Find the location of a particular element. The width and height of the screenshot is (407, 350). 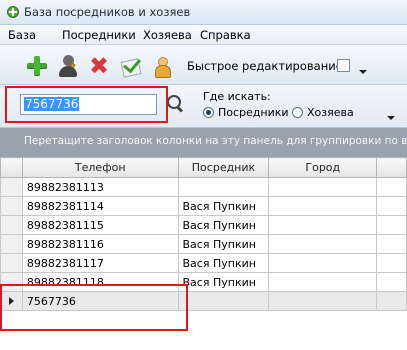

header-indicator is located at coordinates (11, 167).